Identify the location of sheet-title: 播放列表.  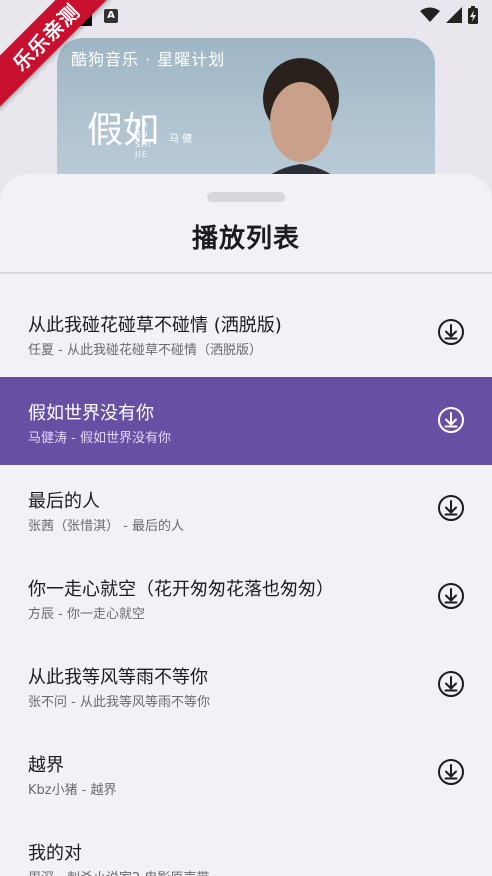
(245, 239).